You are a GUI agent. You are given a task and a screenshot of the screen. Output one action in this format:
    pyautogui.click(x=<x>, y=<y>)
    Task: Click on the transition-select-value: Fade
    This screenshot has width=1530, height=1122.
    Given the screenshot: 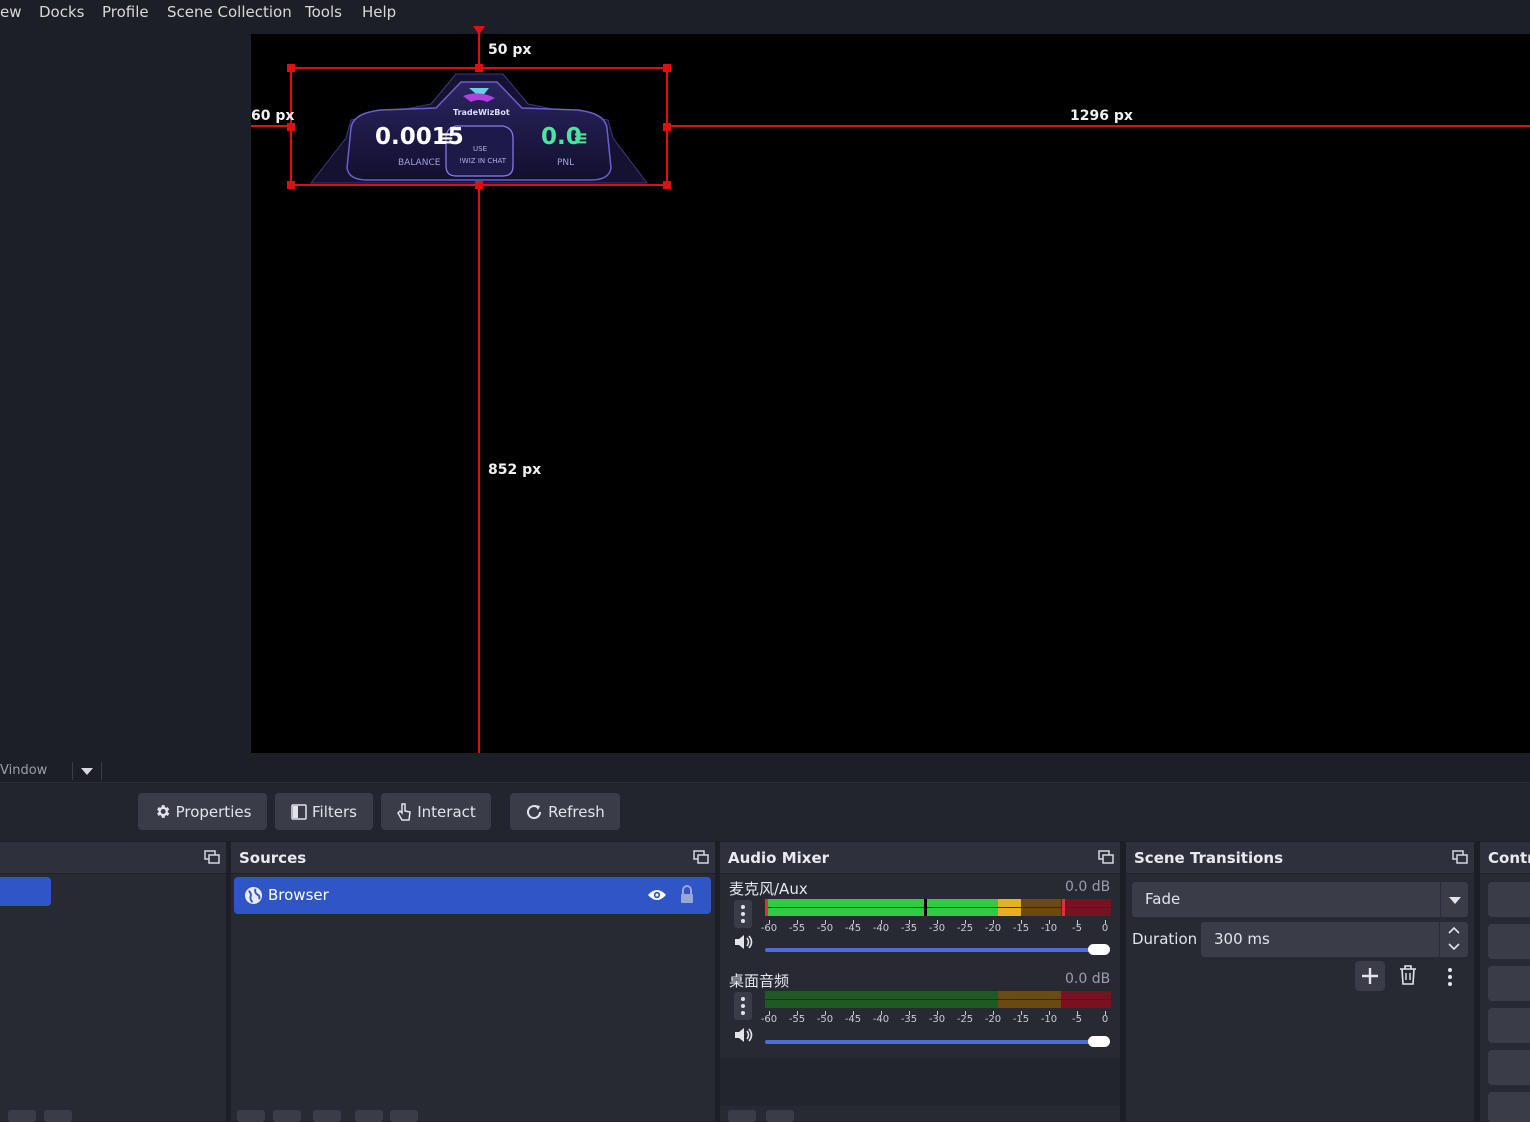 What is the action you would take?
    pyautogui.click(x=1163, y=899)
    